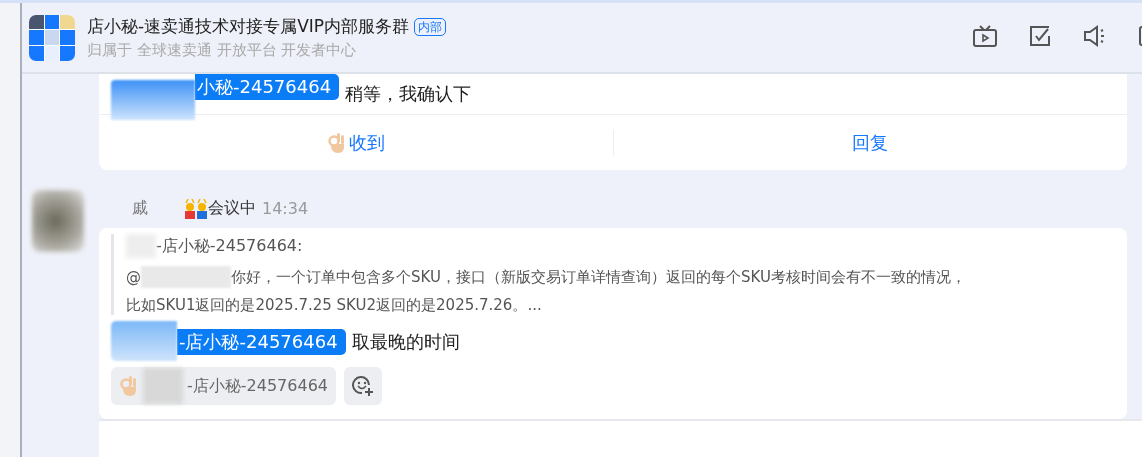 The image size is (1142, 457). What do you see at coordinates (223, 386) in the screenshot?
I see `reaction-chip: -店小秘-24576464` at bounding box center [223, 386].